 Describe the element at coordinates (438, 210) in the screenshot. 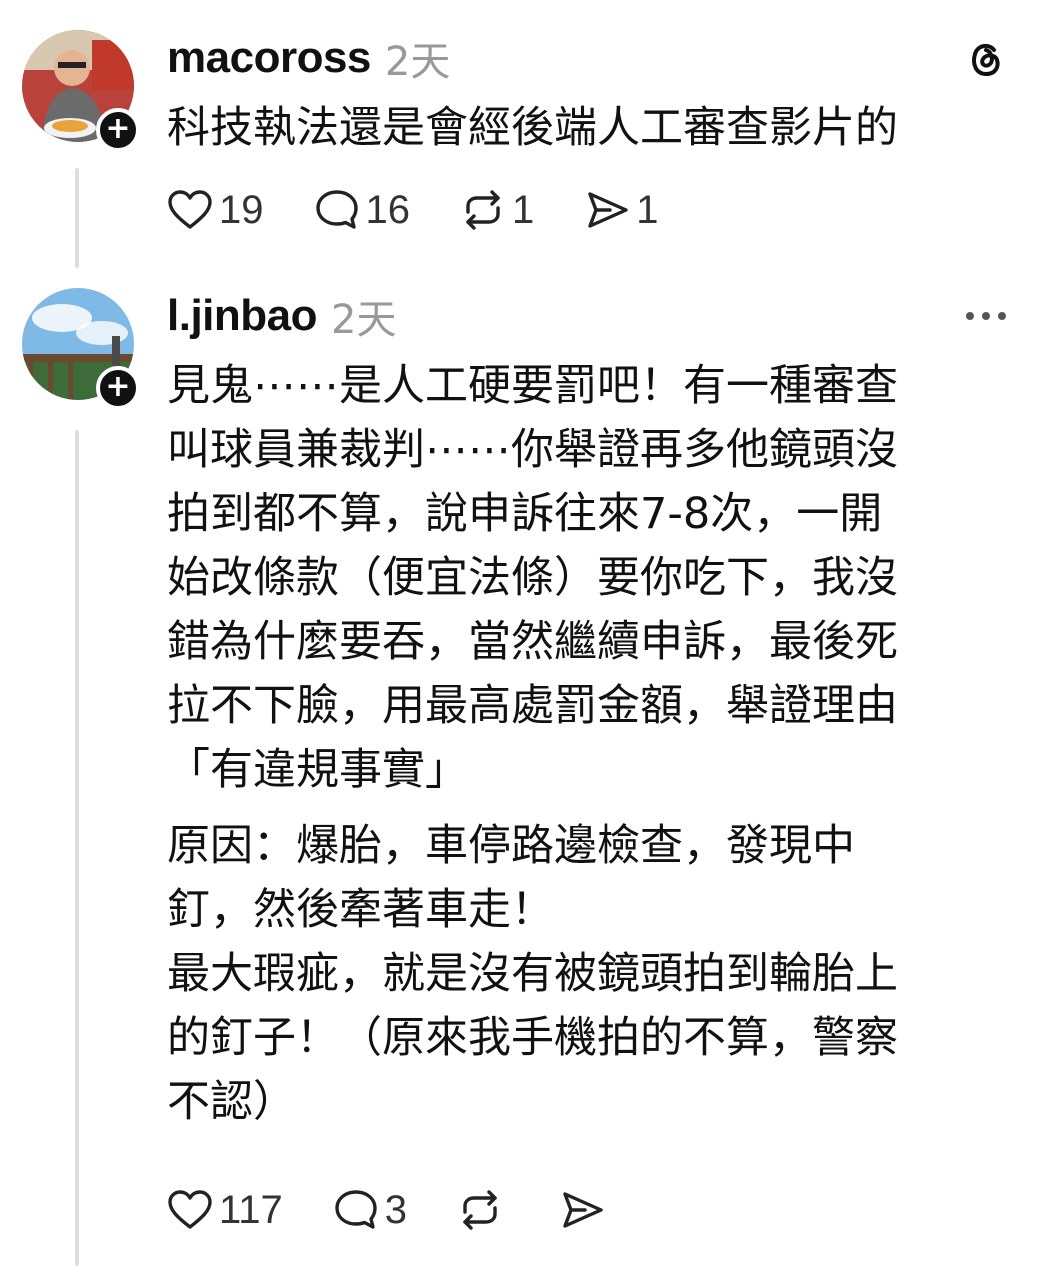

I see `action-bar: 19 16 1 1` at that location.